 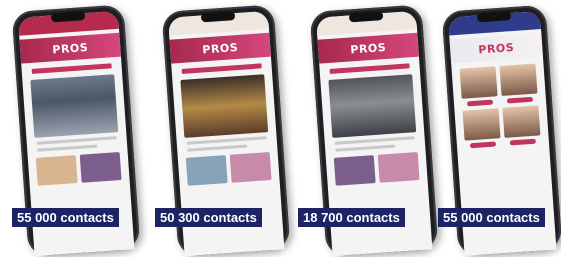 What do you see at coordinates (208, 217) in the screenshot?
I see `contacts-badge-2: 50 300 contacts` at bounding box center [208, 217].